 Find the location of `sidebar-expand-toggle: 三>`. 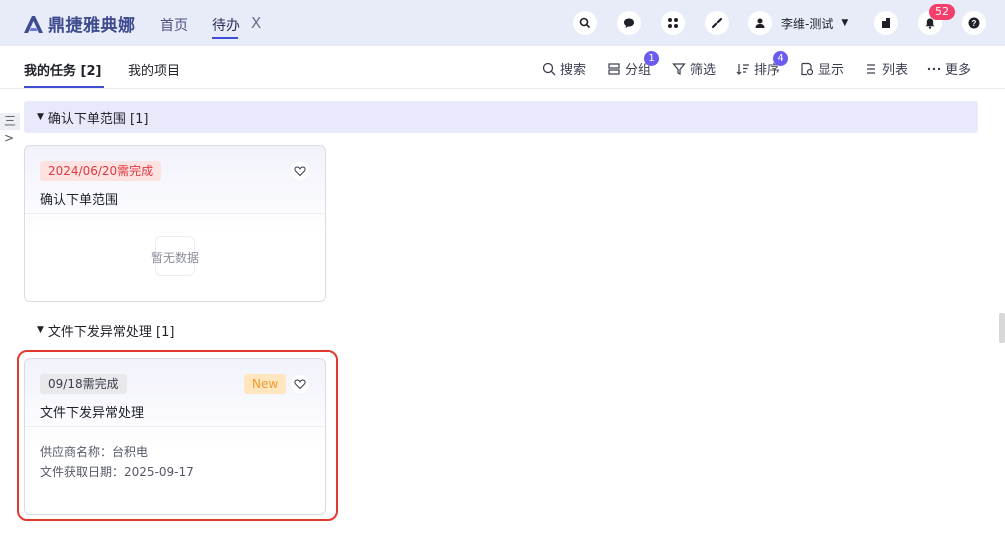

sidebar-expand-toggle: 三> is located at coordinates (10, 129).